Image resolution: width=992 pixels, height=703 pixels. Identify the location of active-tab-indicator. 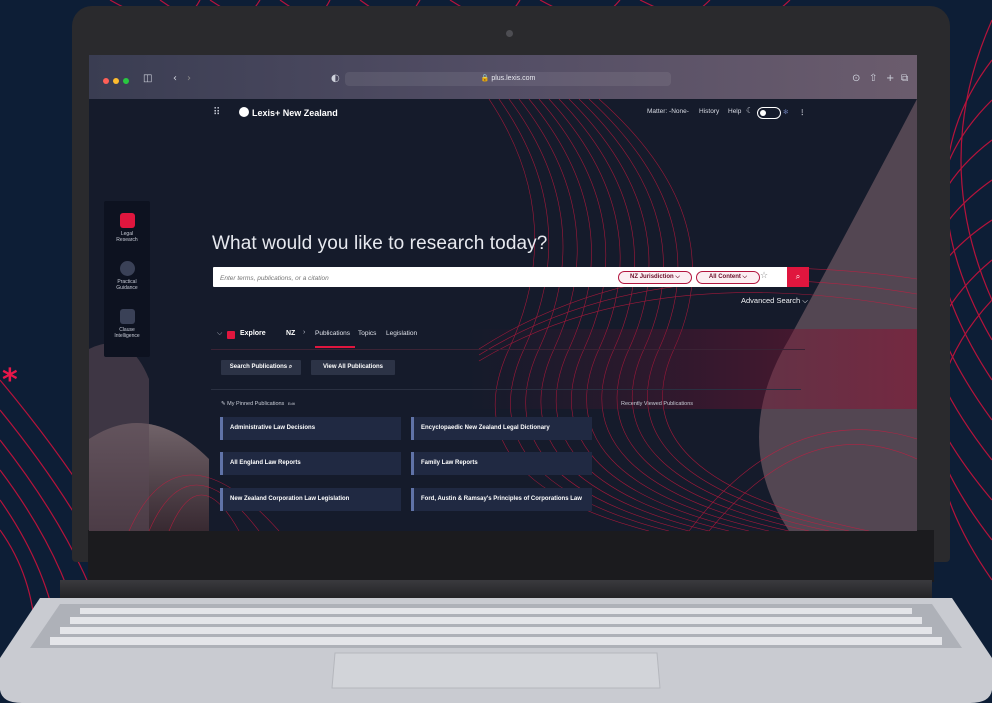
(335, 347).